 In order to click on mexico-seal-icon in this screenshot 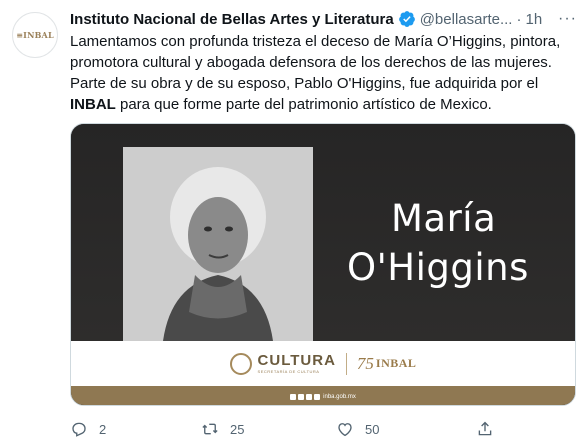, I will do `click(240, 363)`.